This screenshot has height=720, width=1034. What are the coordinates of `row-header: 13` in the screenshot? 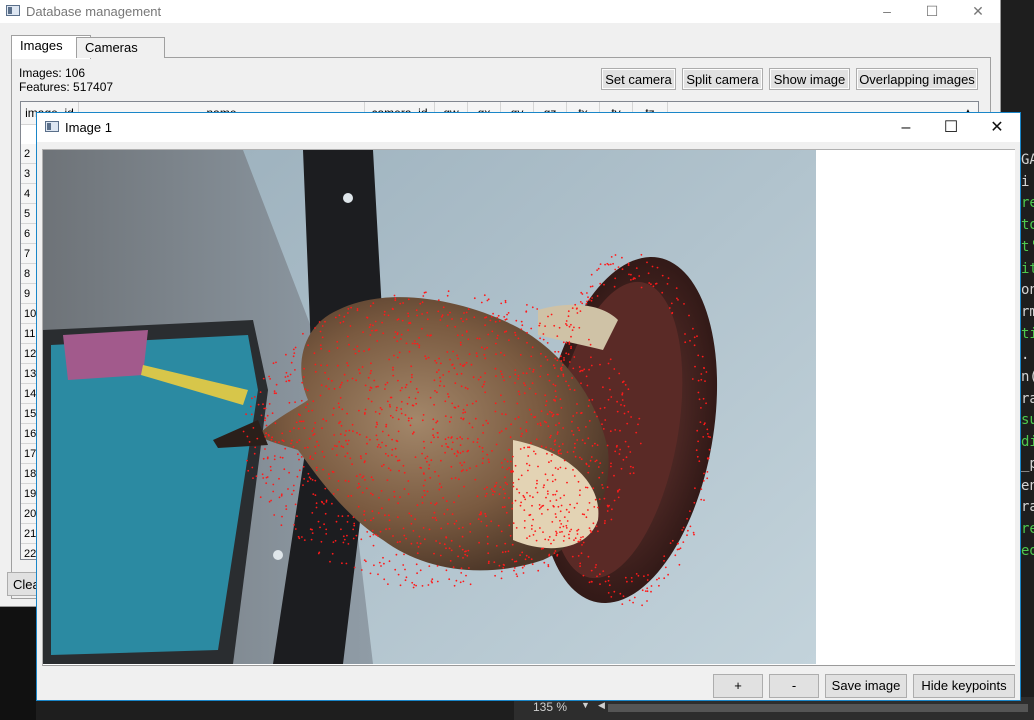 It's located at (29, 374).